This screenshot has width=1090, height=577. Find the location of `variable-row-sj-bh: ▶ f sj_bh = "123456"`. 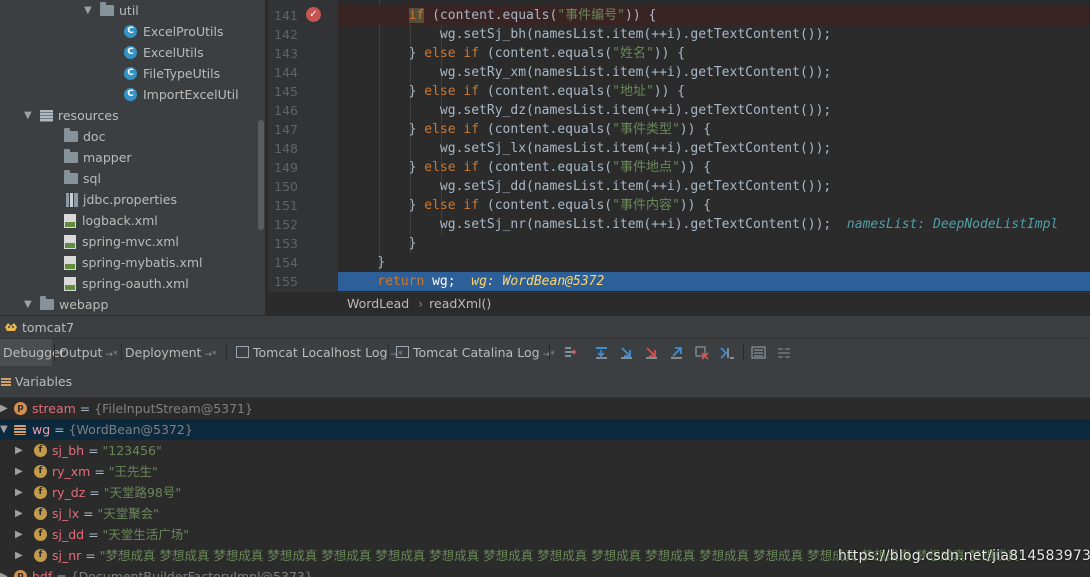

variable-row-sj-bh: ▶ f sj_bh = "123456" is located at coordinates (545, 450).